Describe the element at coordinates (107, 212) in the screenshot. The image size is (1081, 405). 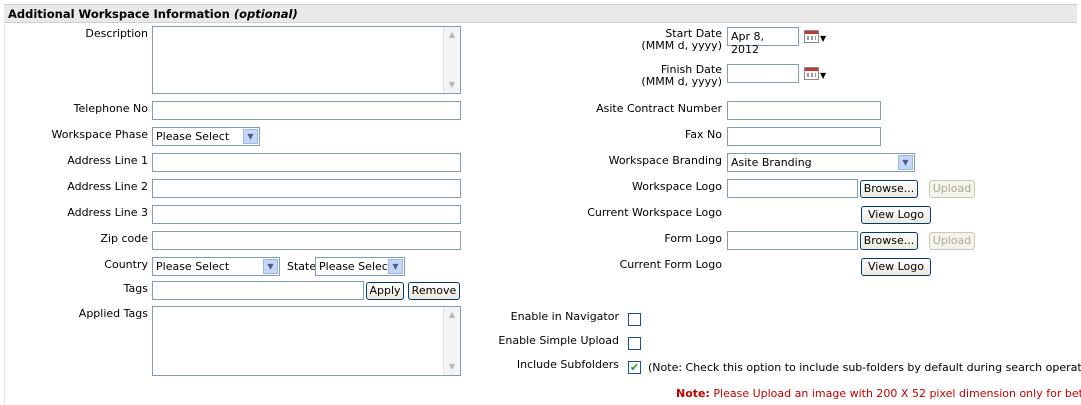
I see `address-line3-label: Address Line 3` at that location.